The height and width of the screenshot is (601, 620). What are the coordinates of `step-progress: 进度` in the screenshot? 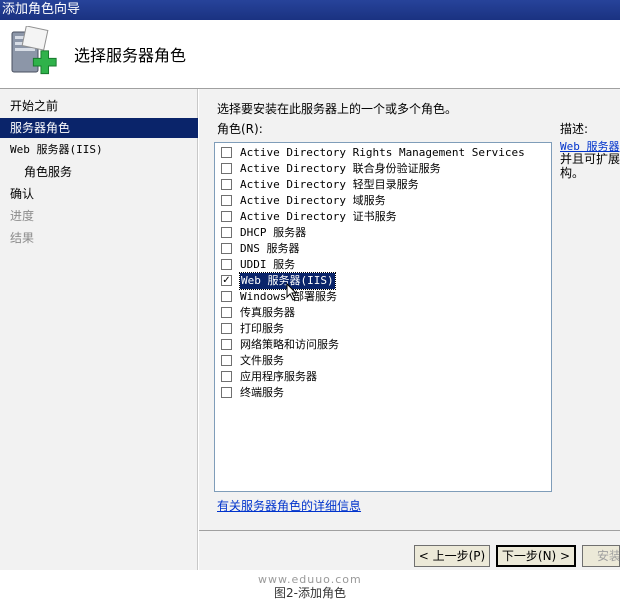 It's located at (22, 216).